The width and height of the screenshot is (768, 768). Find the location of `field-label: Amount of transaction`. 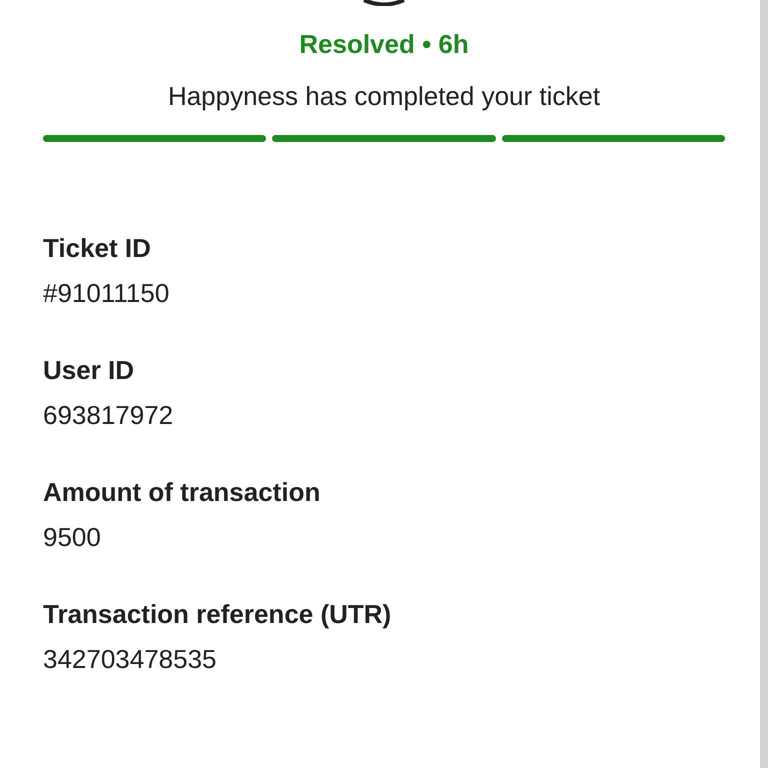

field-label: Amount of transaction is located at coordinates (182, 492).